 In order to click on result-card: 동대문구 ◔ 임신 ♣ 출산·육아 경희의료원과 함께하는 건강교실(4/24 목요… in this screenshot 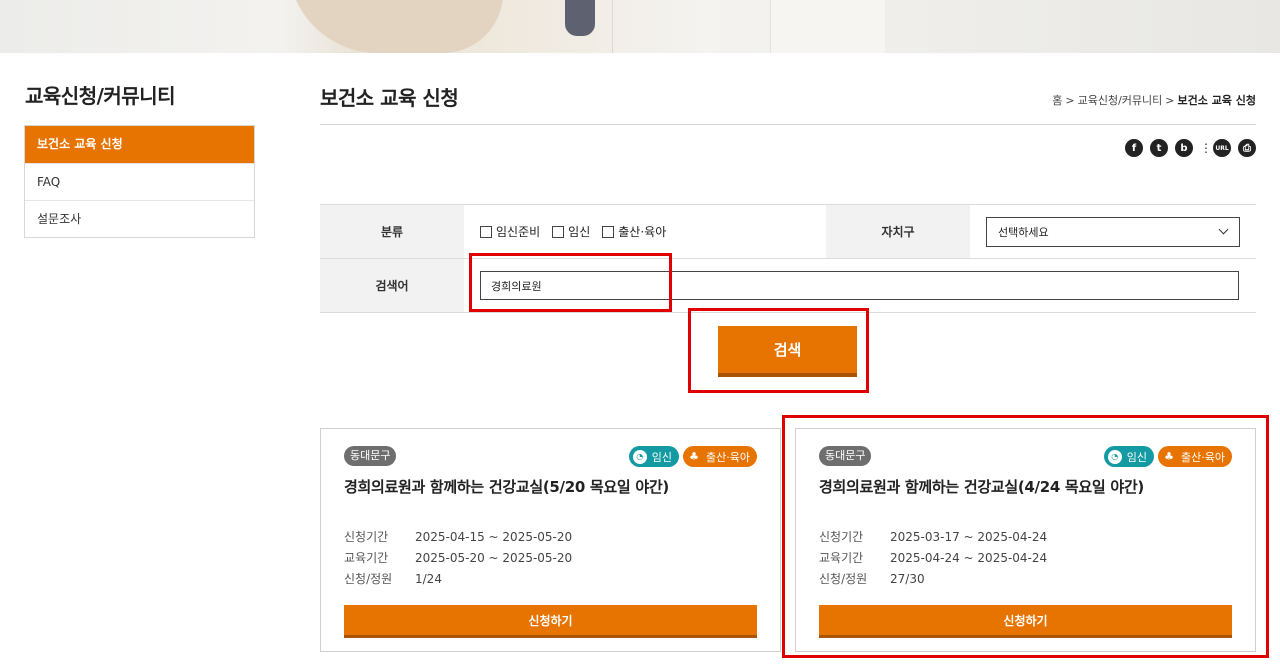, I will do `click(1025, 540)`.